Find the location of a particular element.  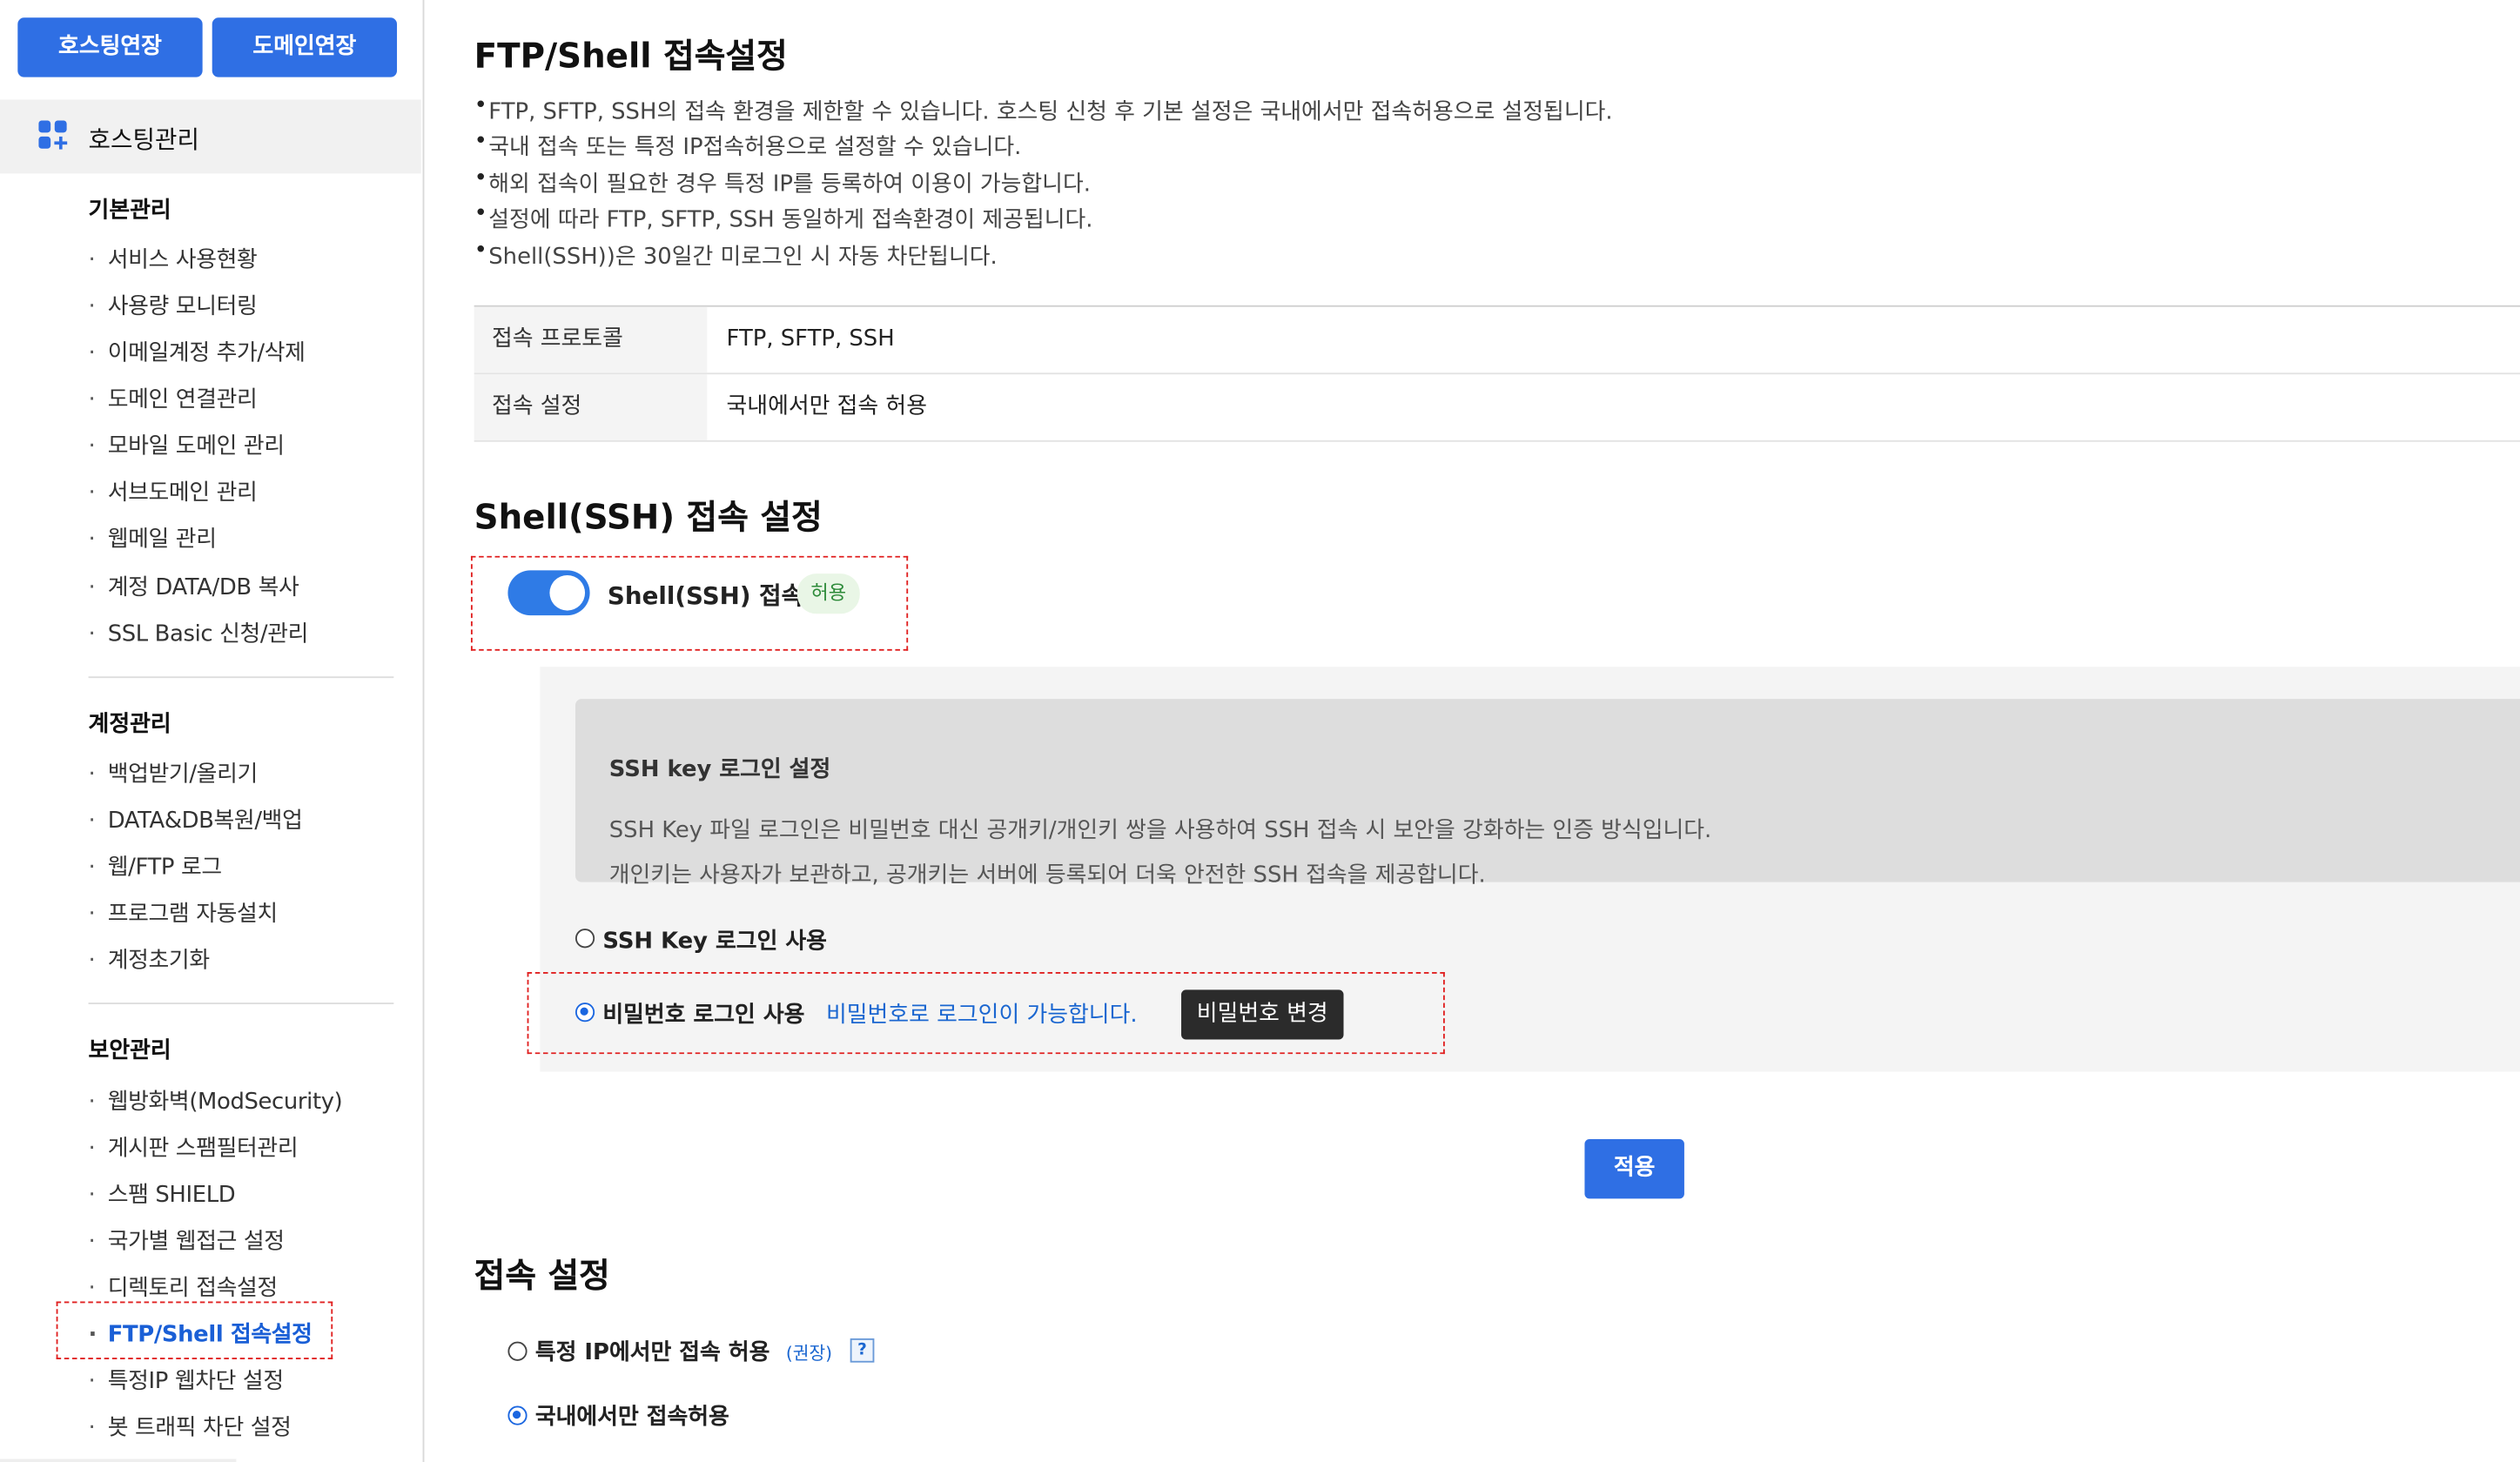

ssh-key-login-label: SSH Key 로그인 사용 is located at coordinates (714, 940).